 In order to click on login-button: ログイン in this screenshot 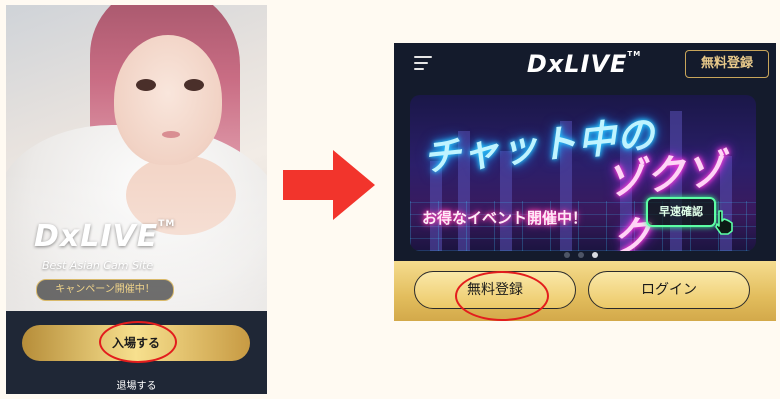, I will do `click(669, 290)`.